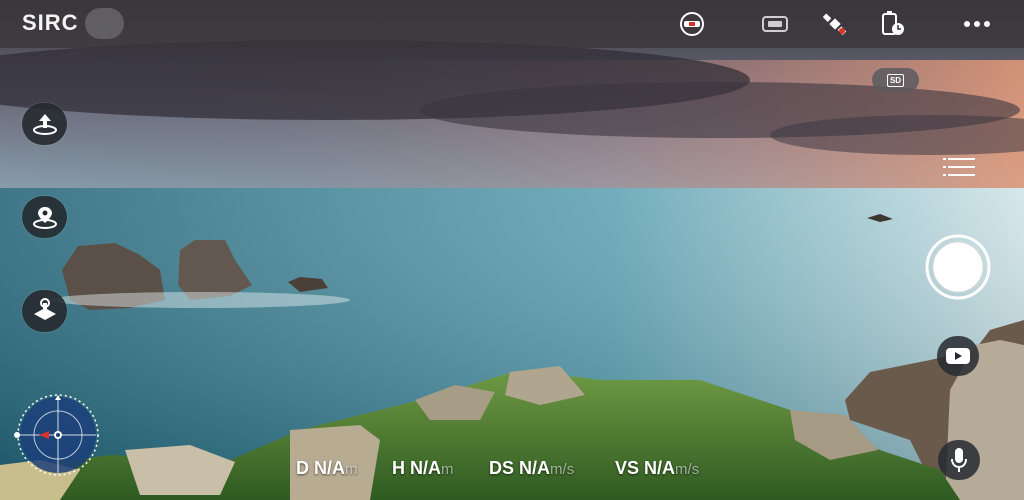 The width and height of the screenshot is (1024, 500). I want to click on telemetry-label: VS, so click(627, 468).